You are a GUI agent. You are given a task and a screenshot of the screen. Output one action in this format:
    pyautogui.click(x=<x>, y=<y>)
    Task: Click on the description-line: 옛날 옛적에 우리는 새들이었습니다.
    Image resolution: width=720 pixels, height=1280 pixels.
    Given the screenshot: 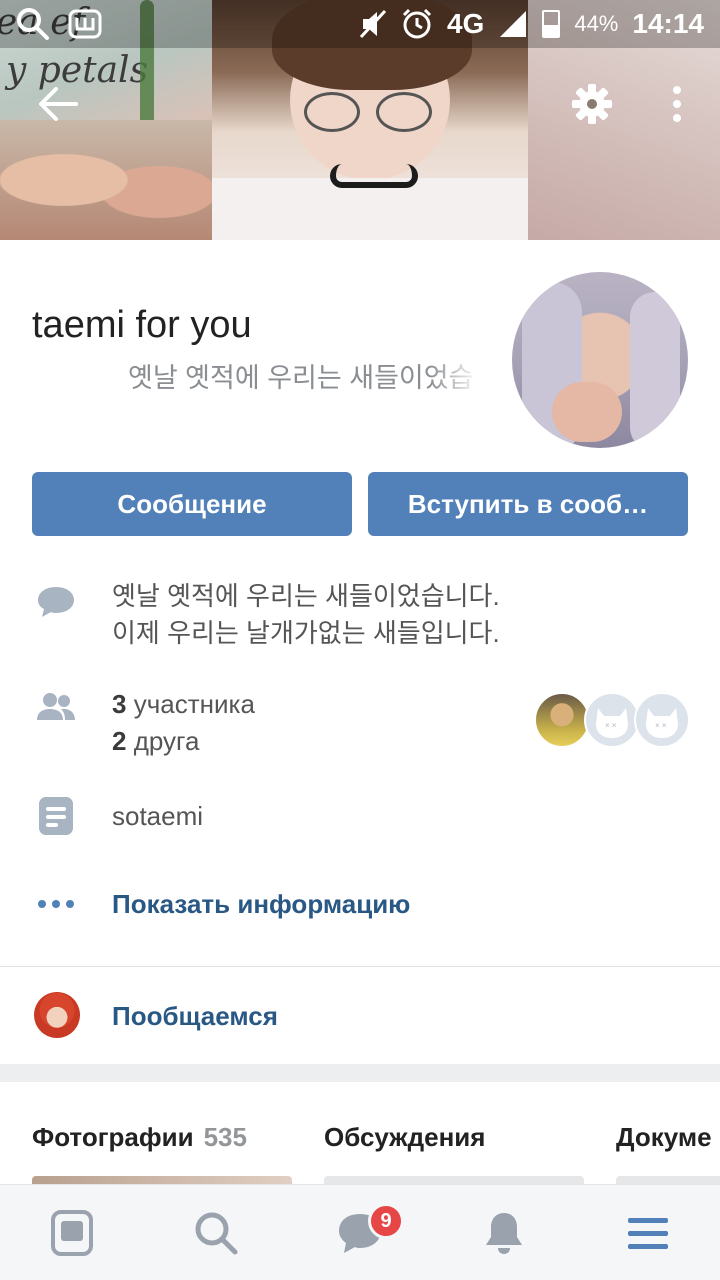 What is the action you would take?
    pyautogui.click(x=306, y=596)
    